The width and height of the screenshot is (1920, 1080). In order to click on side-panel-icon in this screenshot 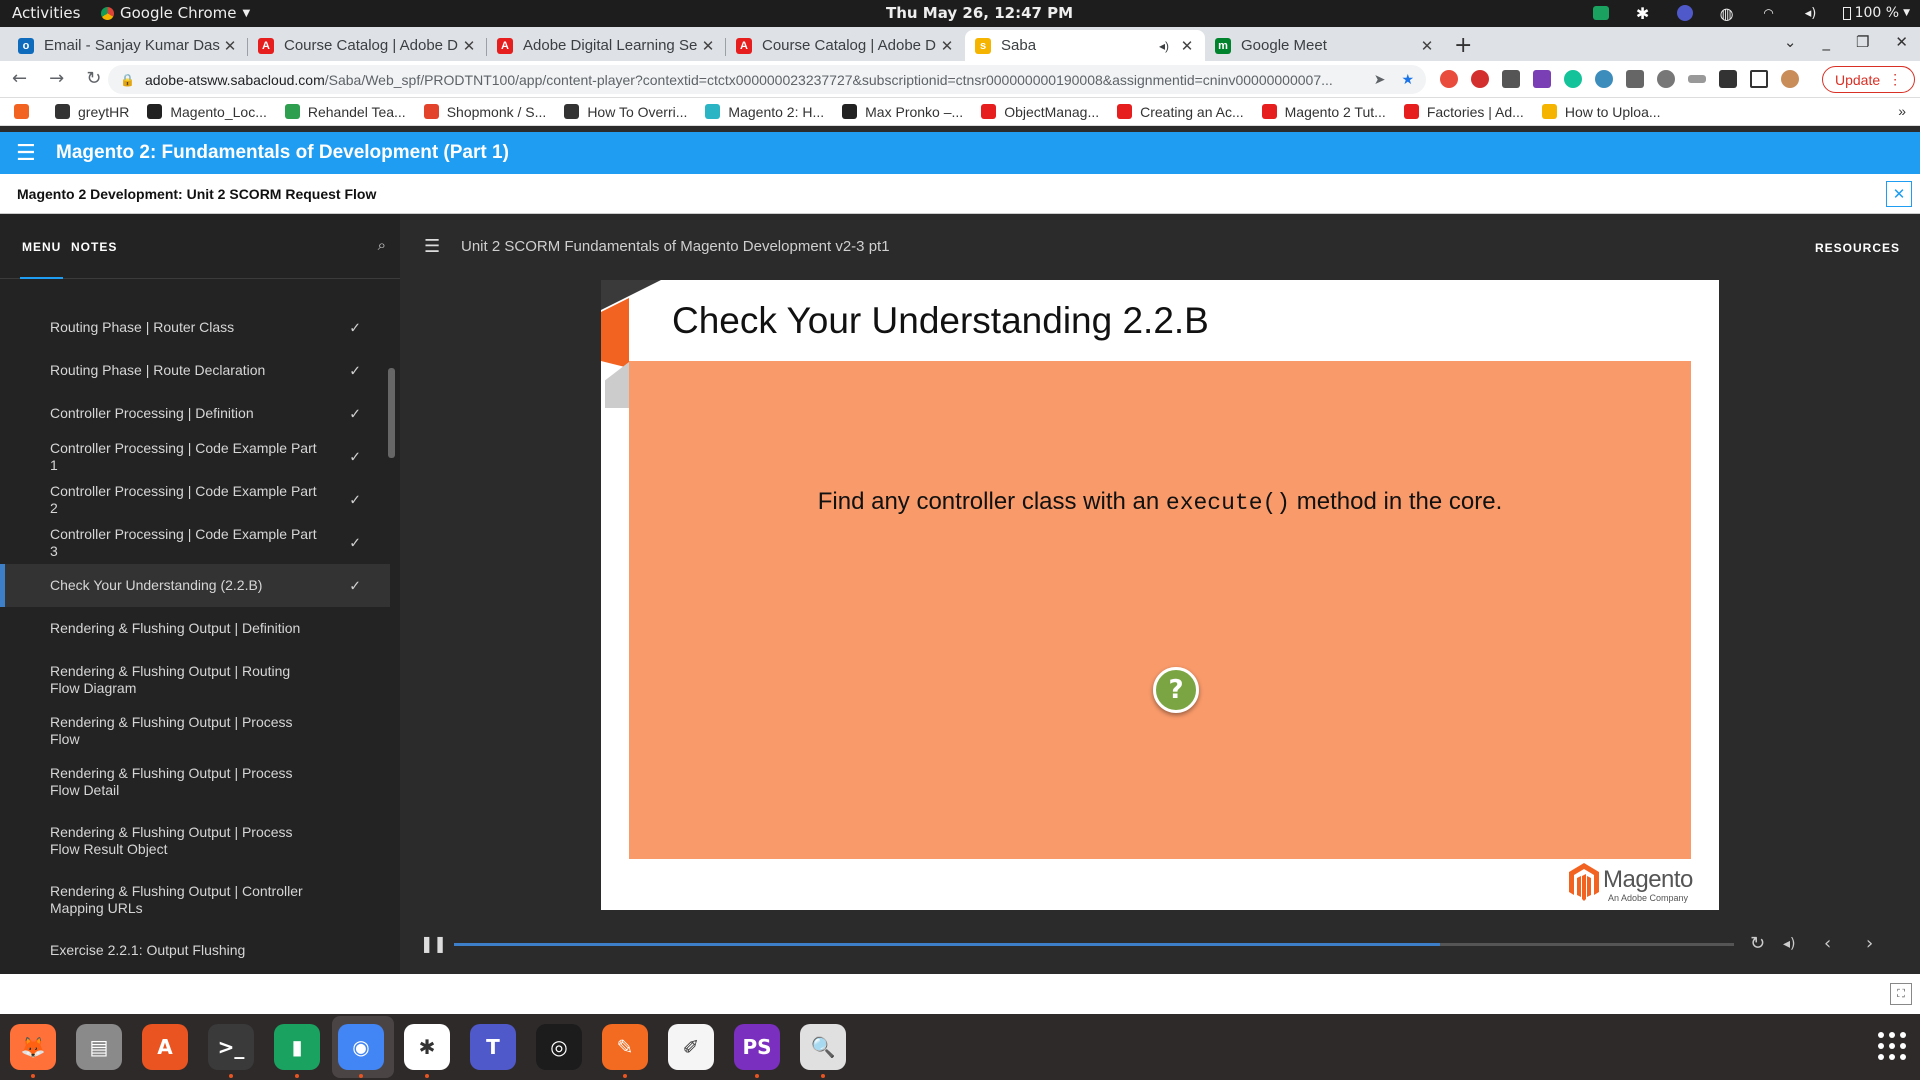, I will do `click(1759, 79)`.